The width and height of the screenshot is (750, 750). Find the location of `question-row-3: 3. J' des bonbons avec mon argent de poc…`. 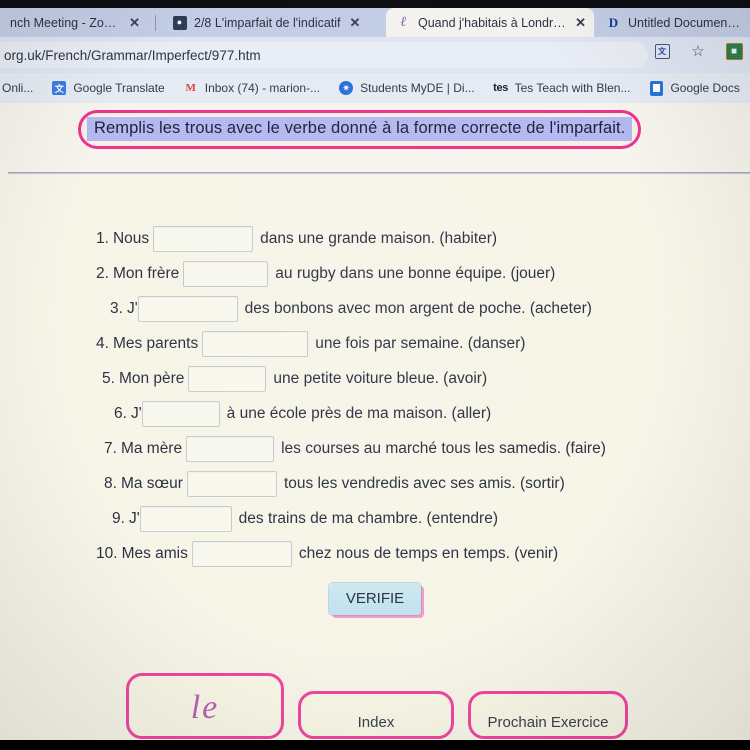

question-row-3: 3. J' des bonbons avec mon argent de poc… is located at coordinates (375, 308).